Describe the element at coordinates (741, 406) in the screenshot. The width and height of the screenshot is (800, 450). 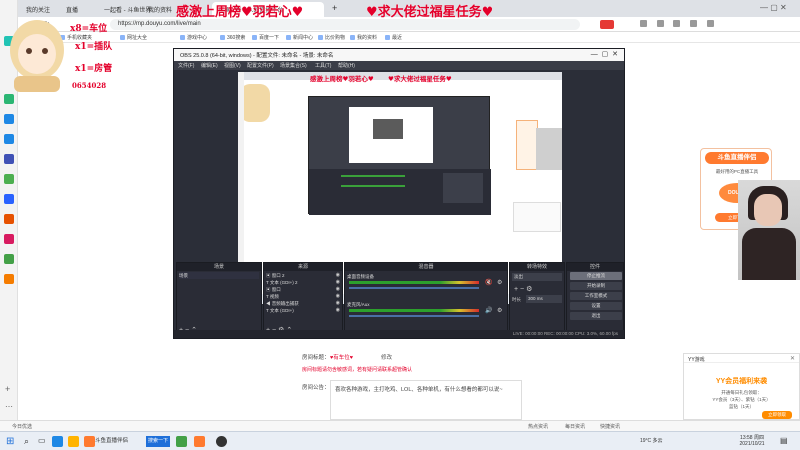
I see `yy-line: 蓝钻（1天）` at that location.